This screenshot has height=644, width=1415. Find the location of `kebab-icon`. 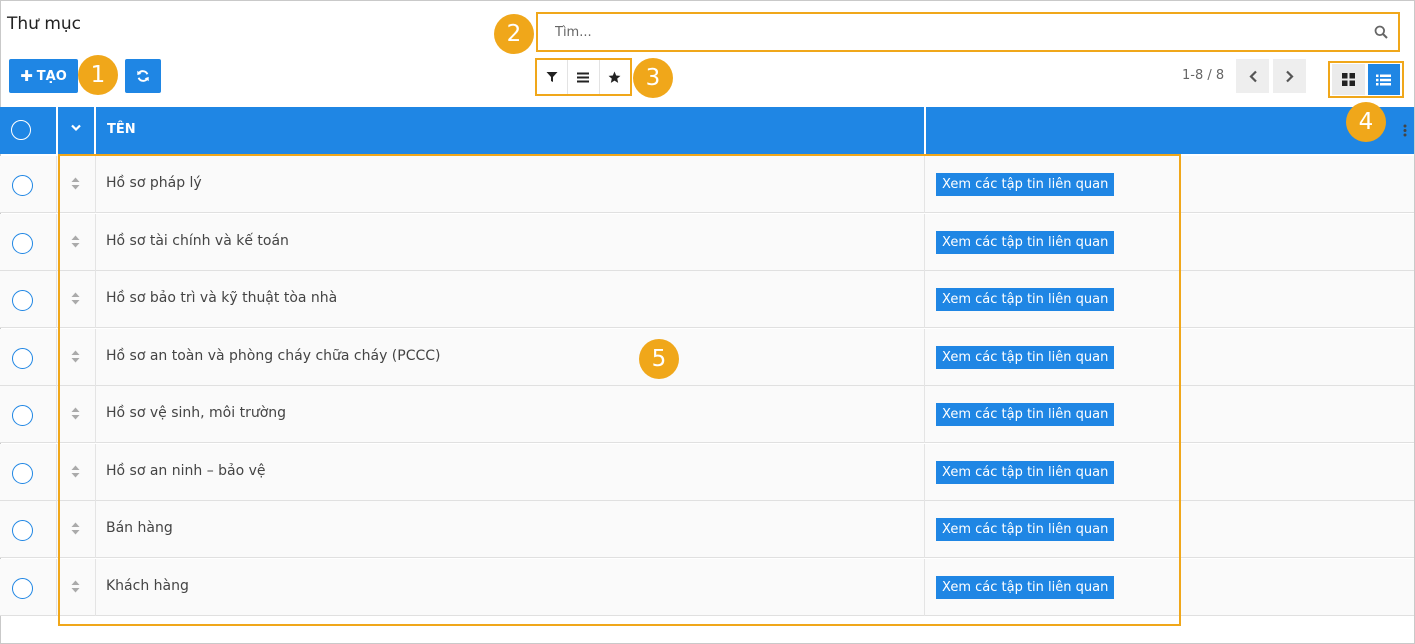

kebab-icon is located at coordinates (1405, 130).